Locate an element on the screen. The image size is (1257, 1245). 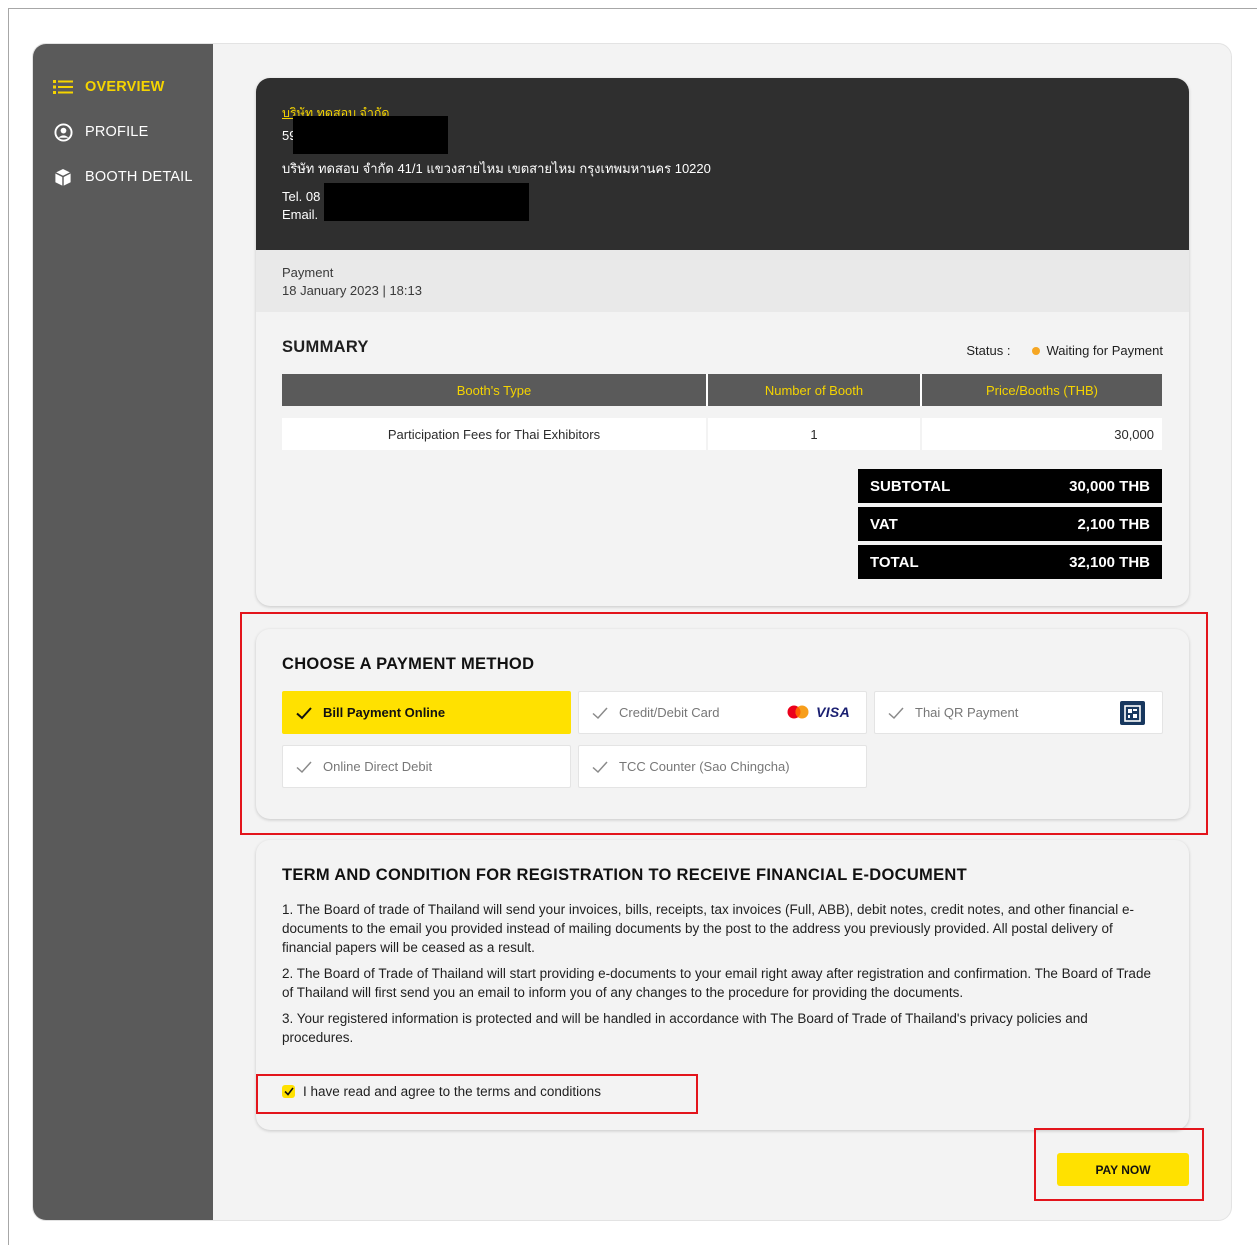
visa-logo: VISA is located at coordinates (833, 712).